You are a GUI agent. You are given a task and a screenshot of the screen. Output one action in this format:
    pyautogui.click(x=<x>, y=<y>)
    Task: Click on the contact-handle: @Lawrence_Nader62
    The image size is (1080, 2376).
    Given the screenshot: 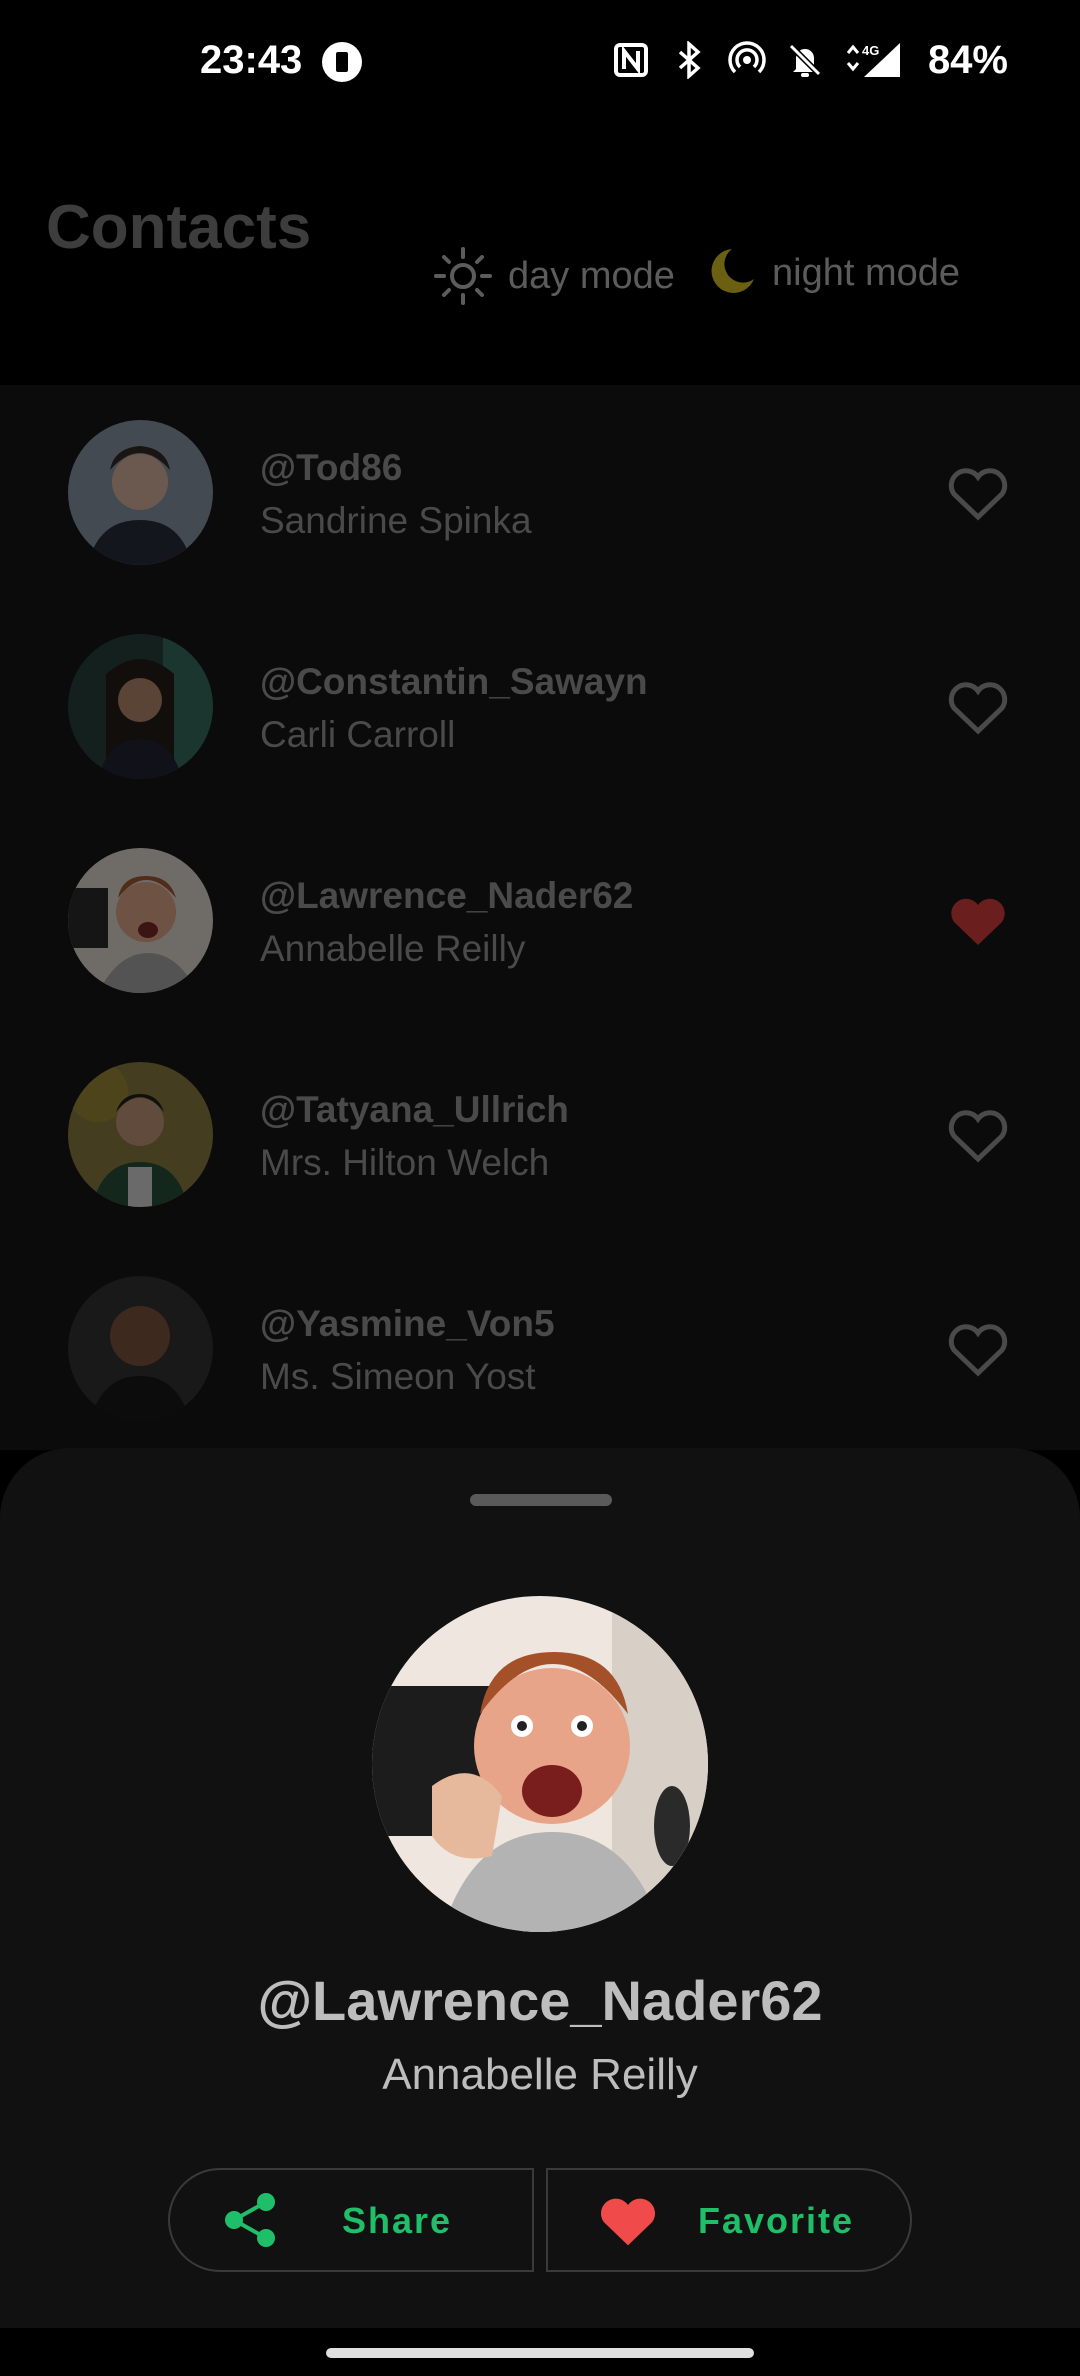 What is the action you would take?
    pyautogui.click(x=447, y=895)
    